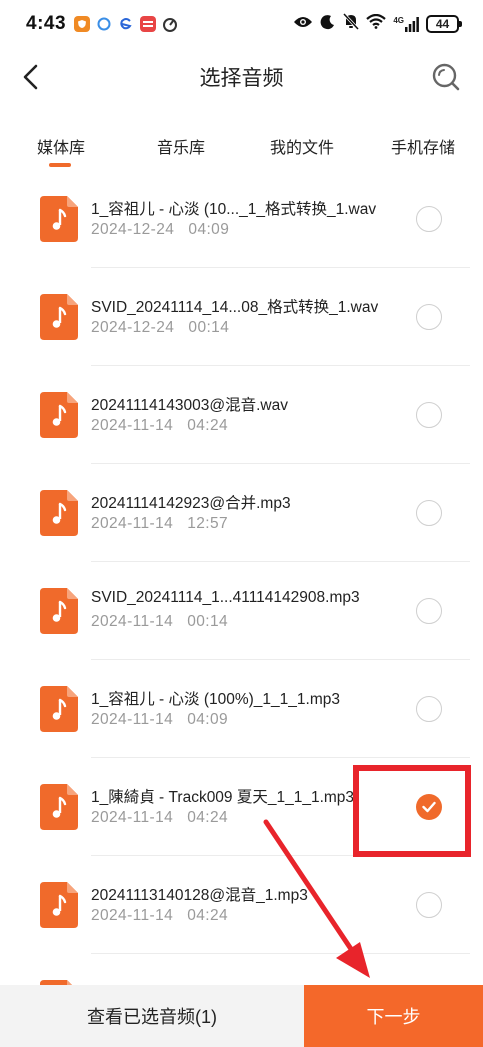  I want to click on search-icon, so click(446, 77).